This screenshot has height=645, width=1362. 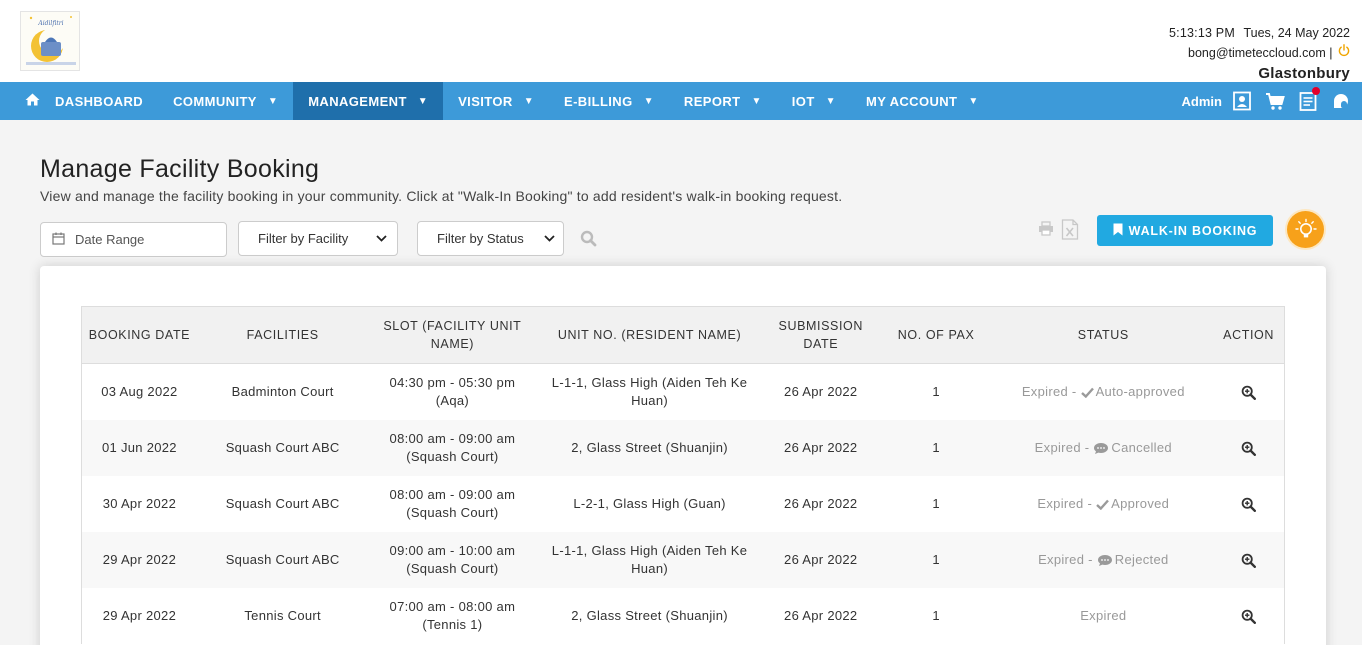 I want to click on walk-in-booking-label: WALK-IN BOOKING, so click(x=1193, y=230).